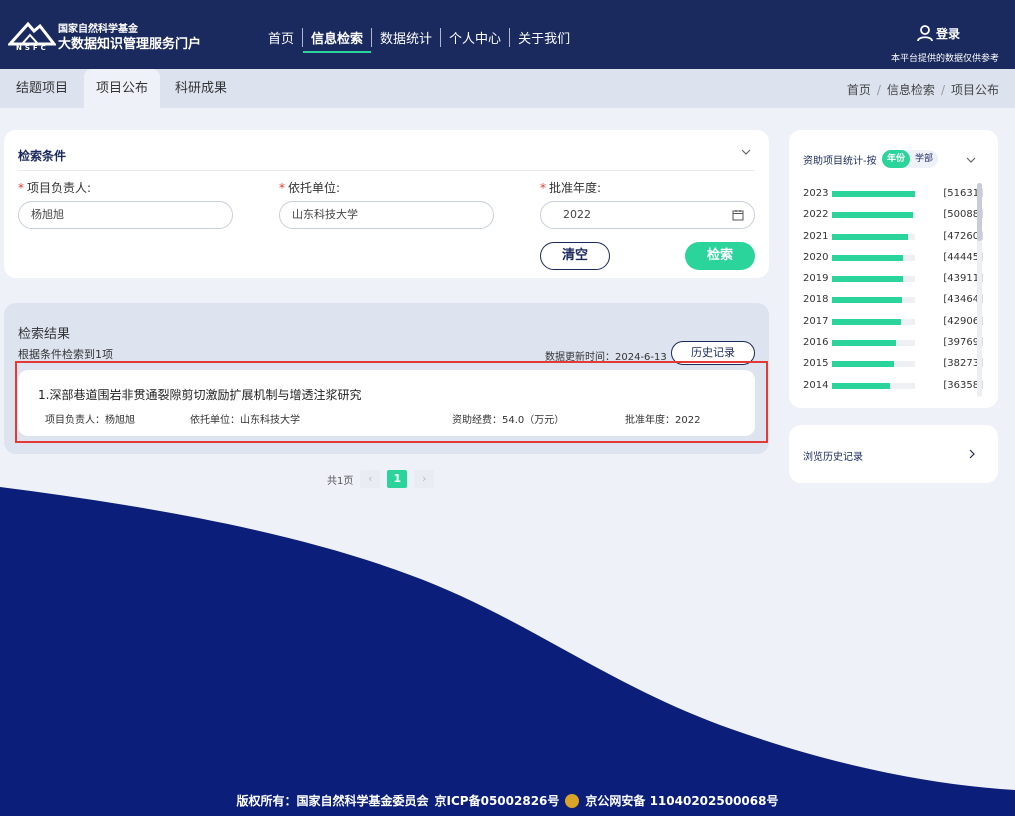 The height and width of the screenshot is (816, 1015). Describe the element at coordinates (893, 219) in the screenshot. I see `stats-row: 2022 [50088]` at that location.